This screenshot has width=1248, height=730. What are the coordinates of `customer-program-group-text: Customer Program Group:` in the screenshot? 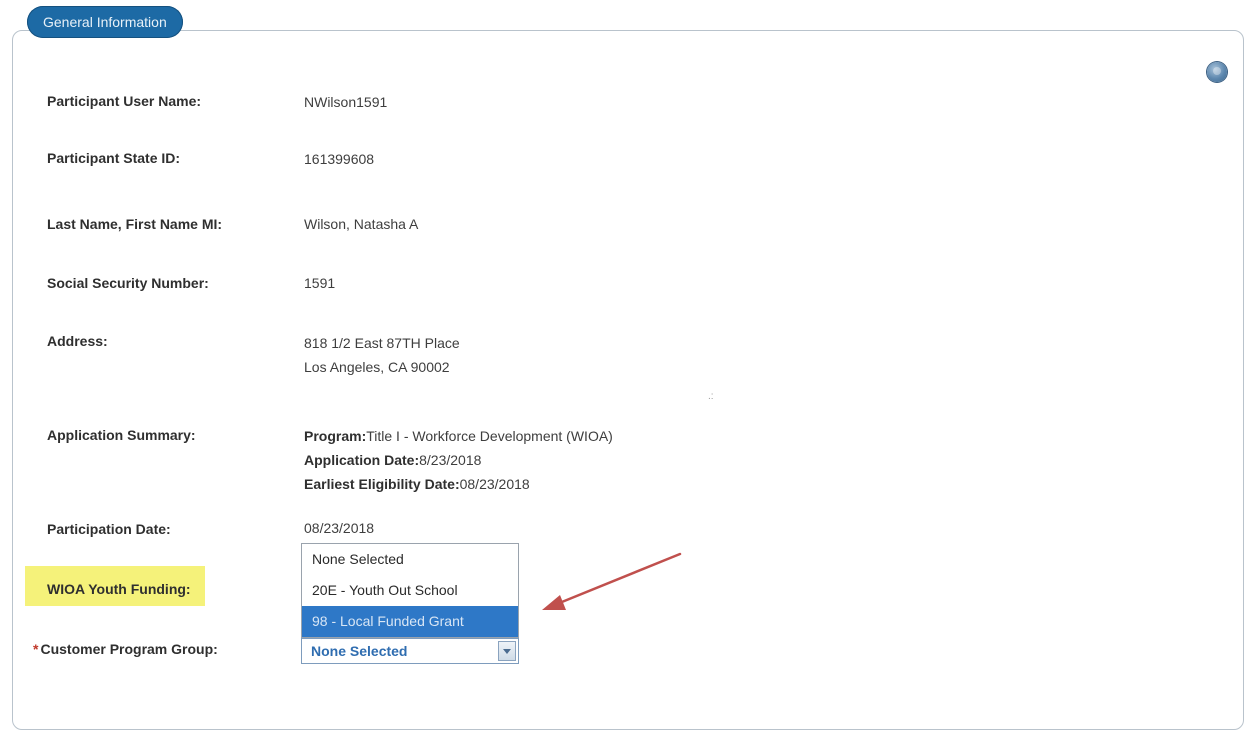 It's located at (129, 649).